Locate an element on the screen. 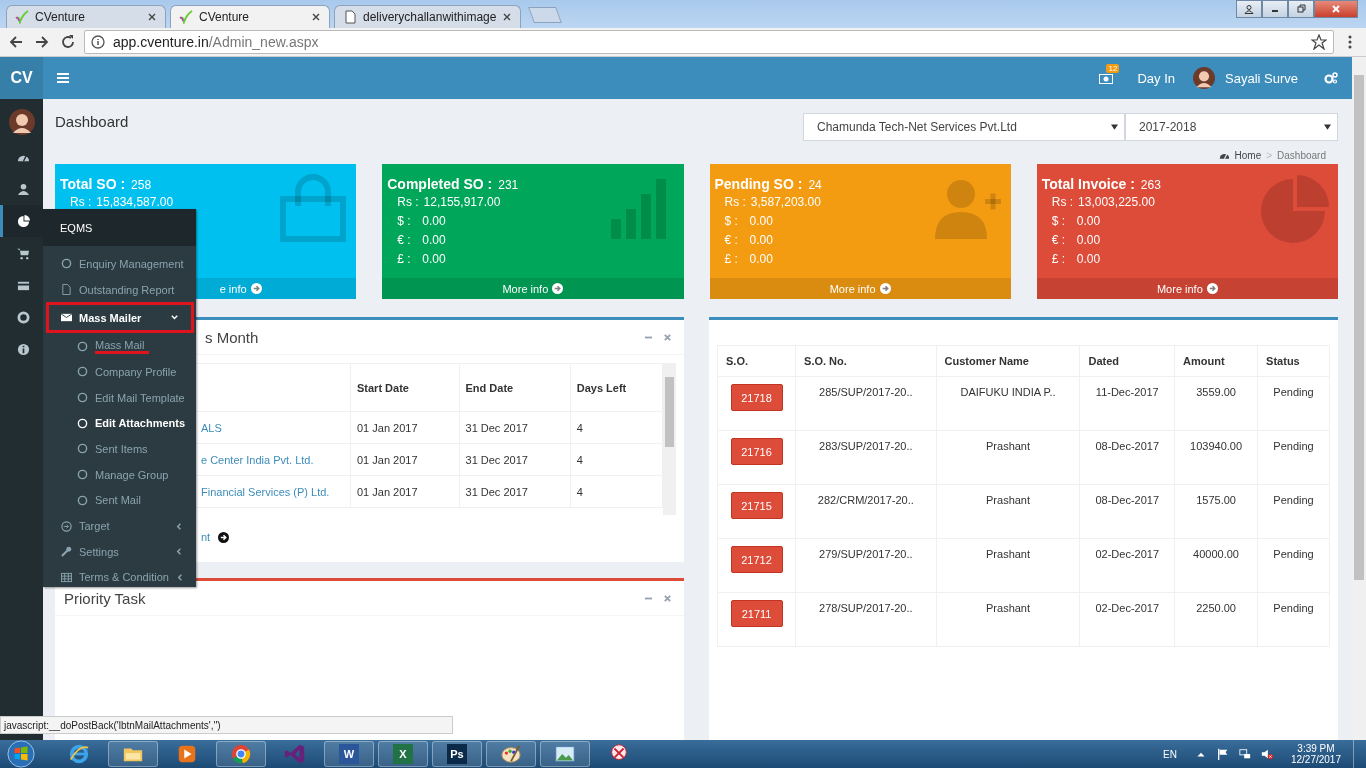  sales-order-button: 21716 is located at coordinates (756, 451).